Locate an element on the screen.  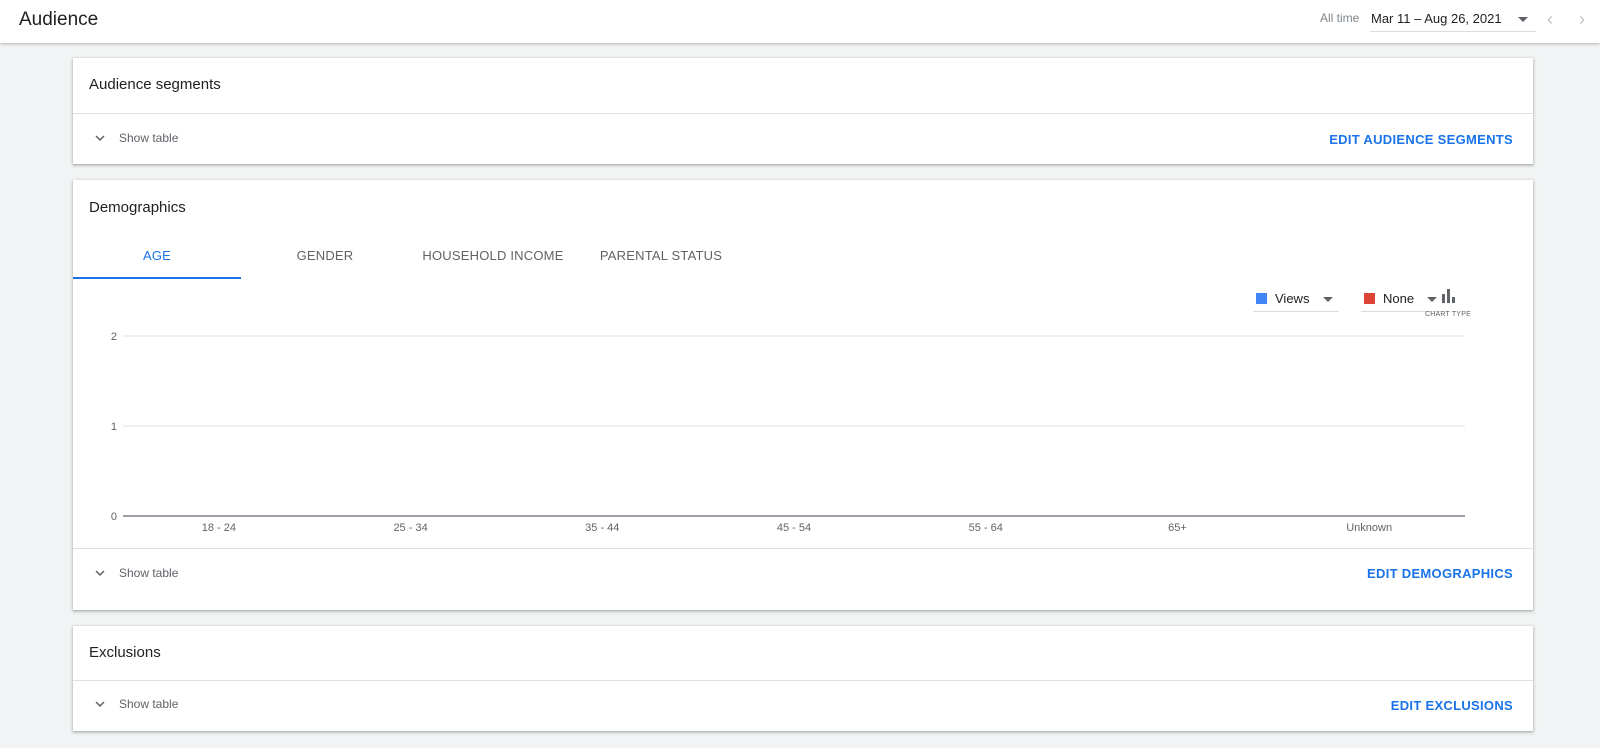
y-tick-label: 2 is located at coordinates (114, 337).